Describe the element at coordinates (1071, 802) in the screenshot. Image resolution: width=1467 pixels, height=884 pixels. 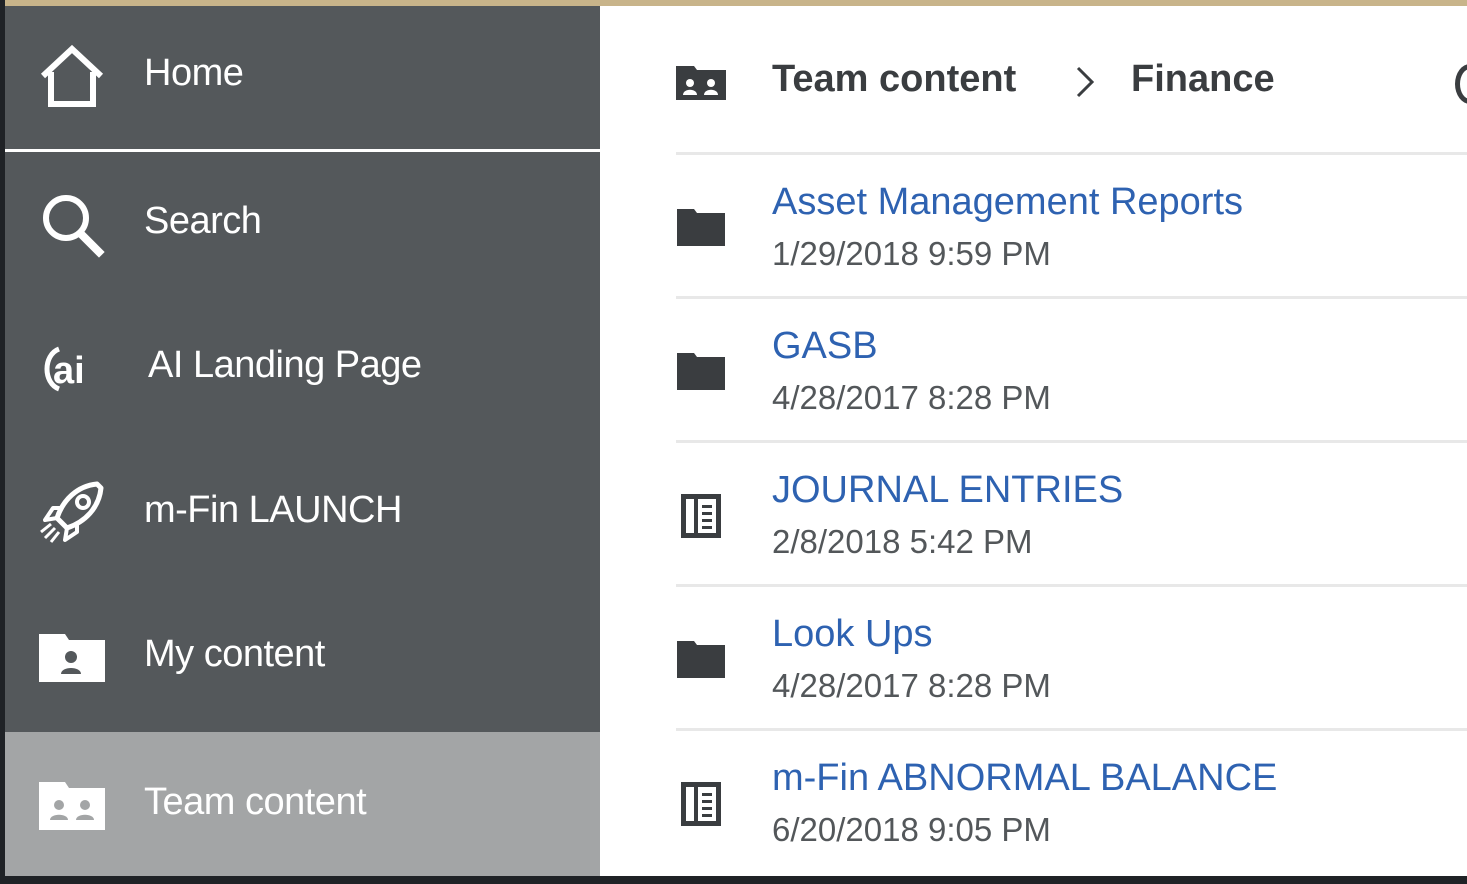
I see `list-item-m-fin-abnormal-balance: m-Fin ABNORMAL BALANCE 6/20/2018 9:05 PM` at that location.